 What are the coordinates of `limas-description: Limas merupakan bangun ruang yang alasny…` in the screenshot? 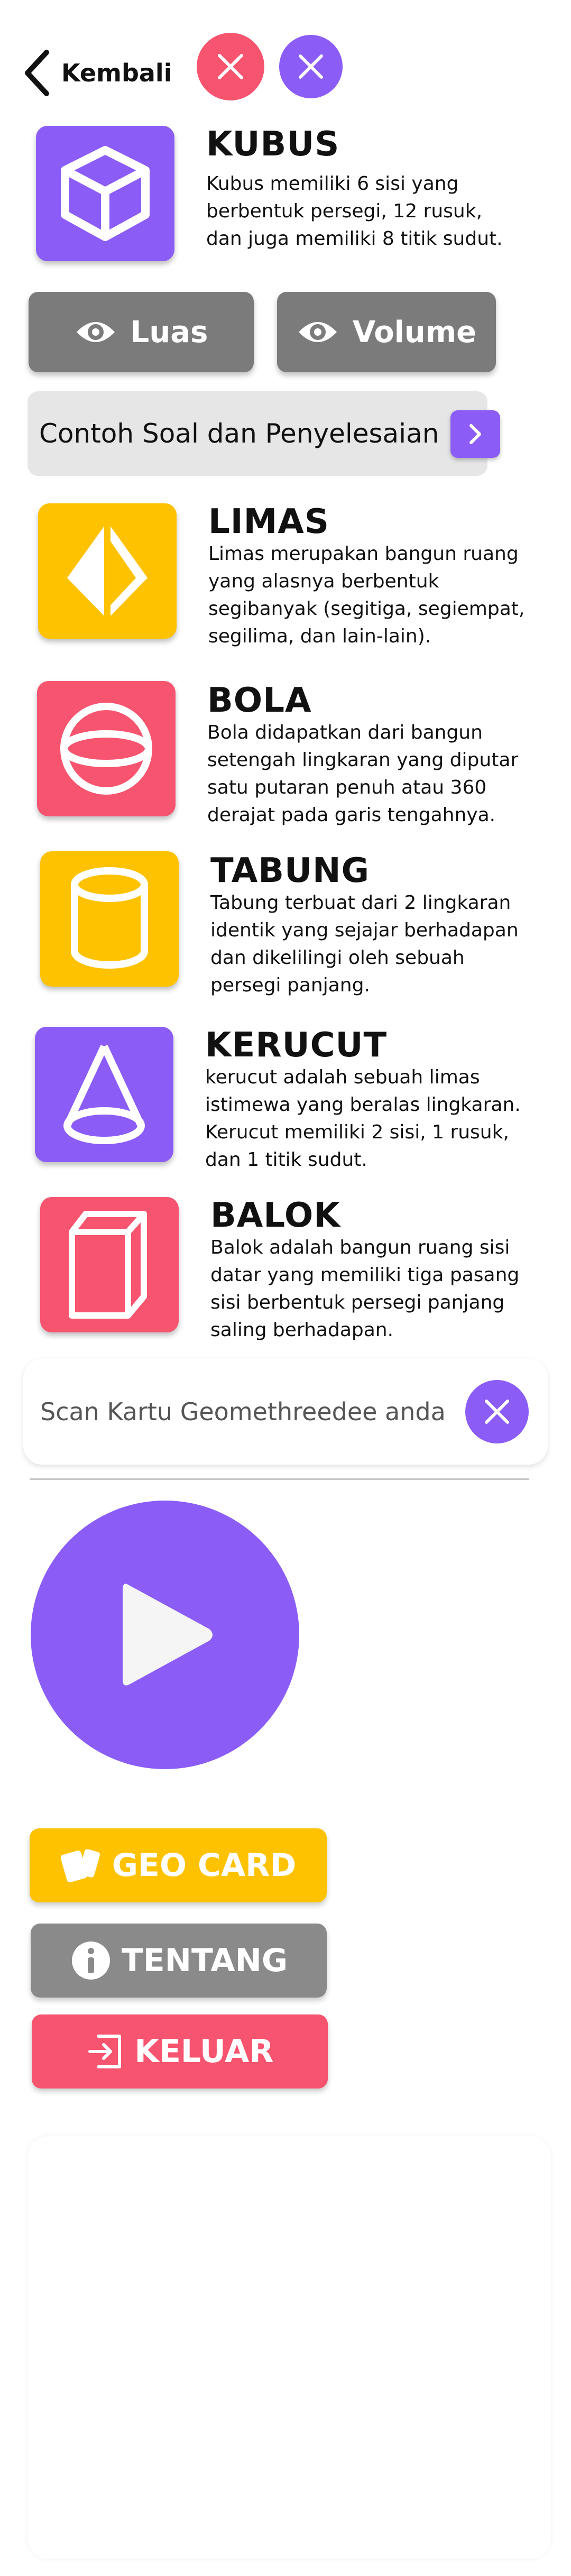 It's located at (366, 595).